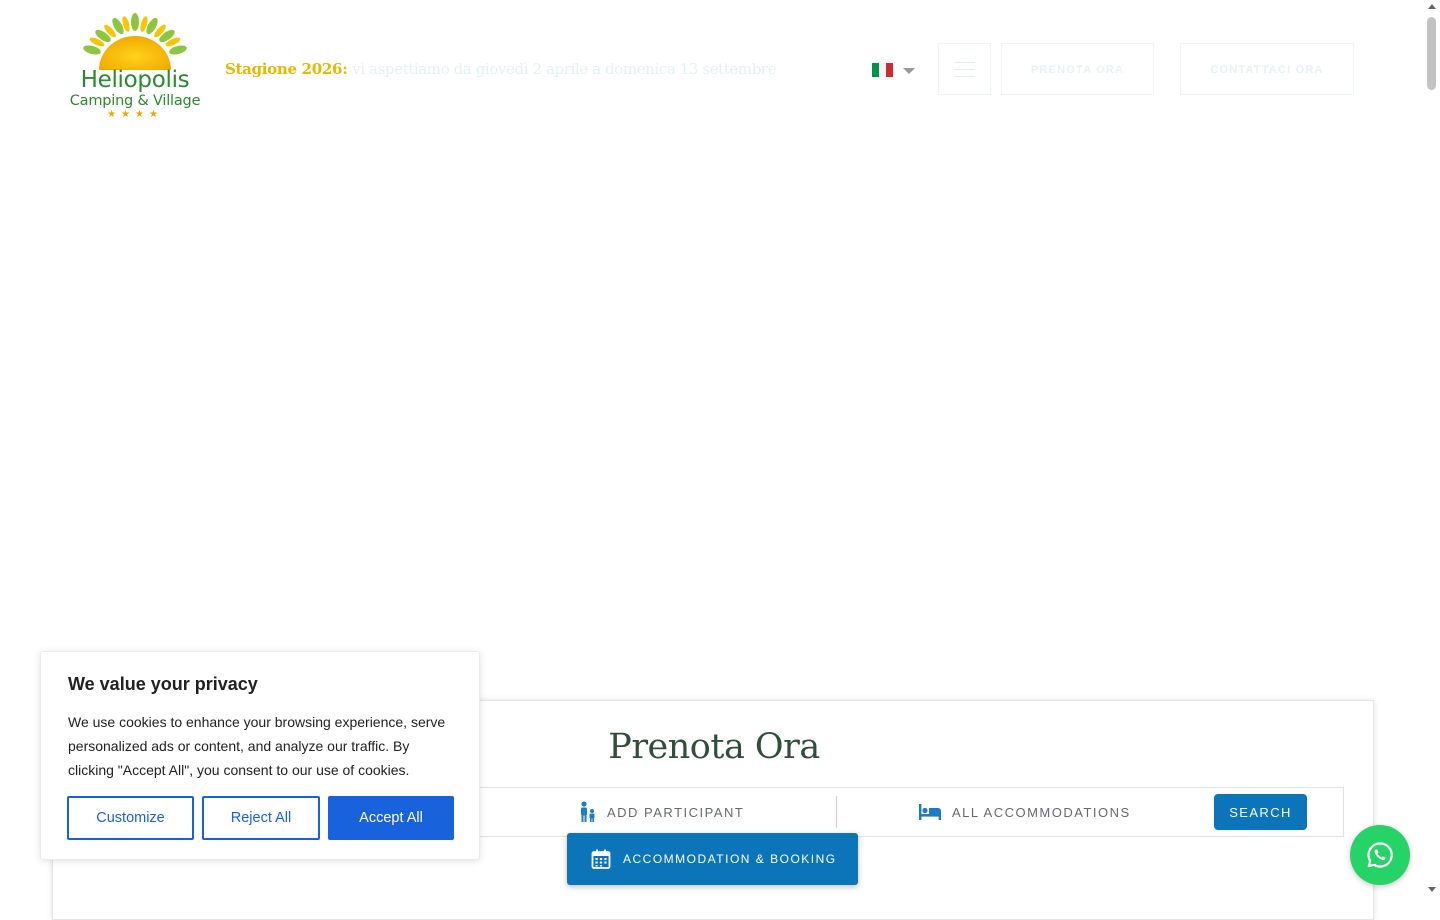 The image size is (1440, 920). I want to click on logo-subtitle: Camping & Village, so click(135, 101).